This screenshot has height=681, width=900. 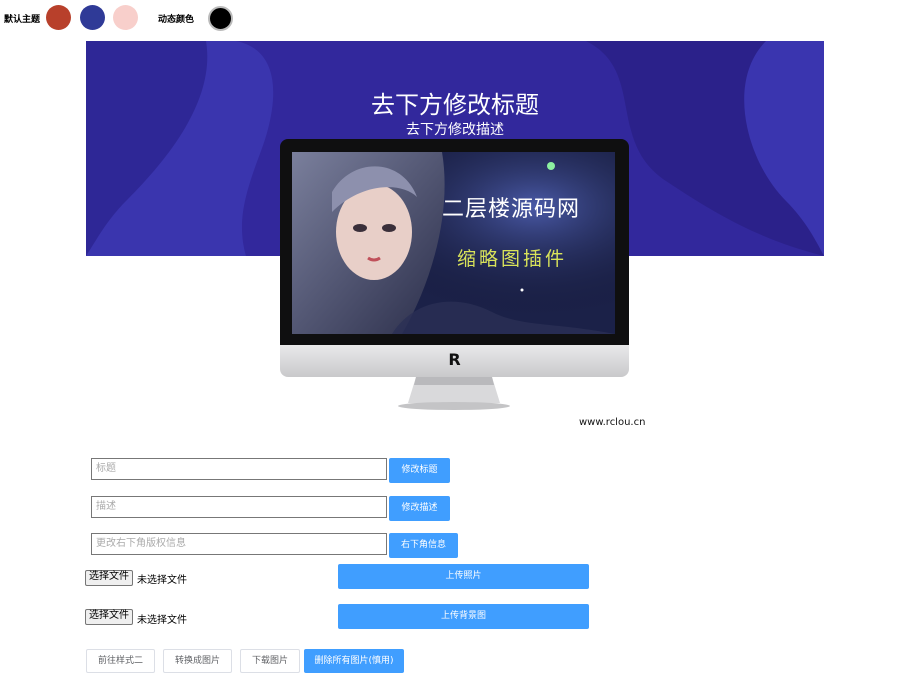 I want to click on upload-background-button: 上传背景图, so click(x=463, y=616).